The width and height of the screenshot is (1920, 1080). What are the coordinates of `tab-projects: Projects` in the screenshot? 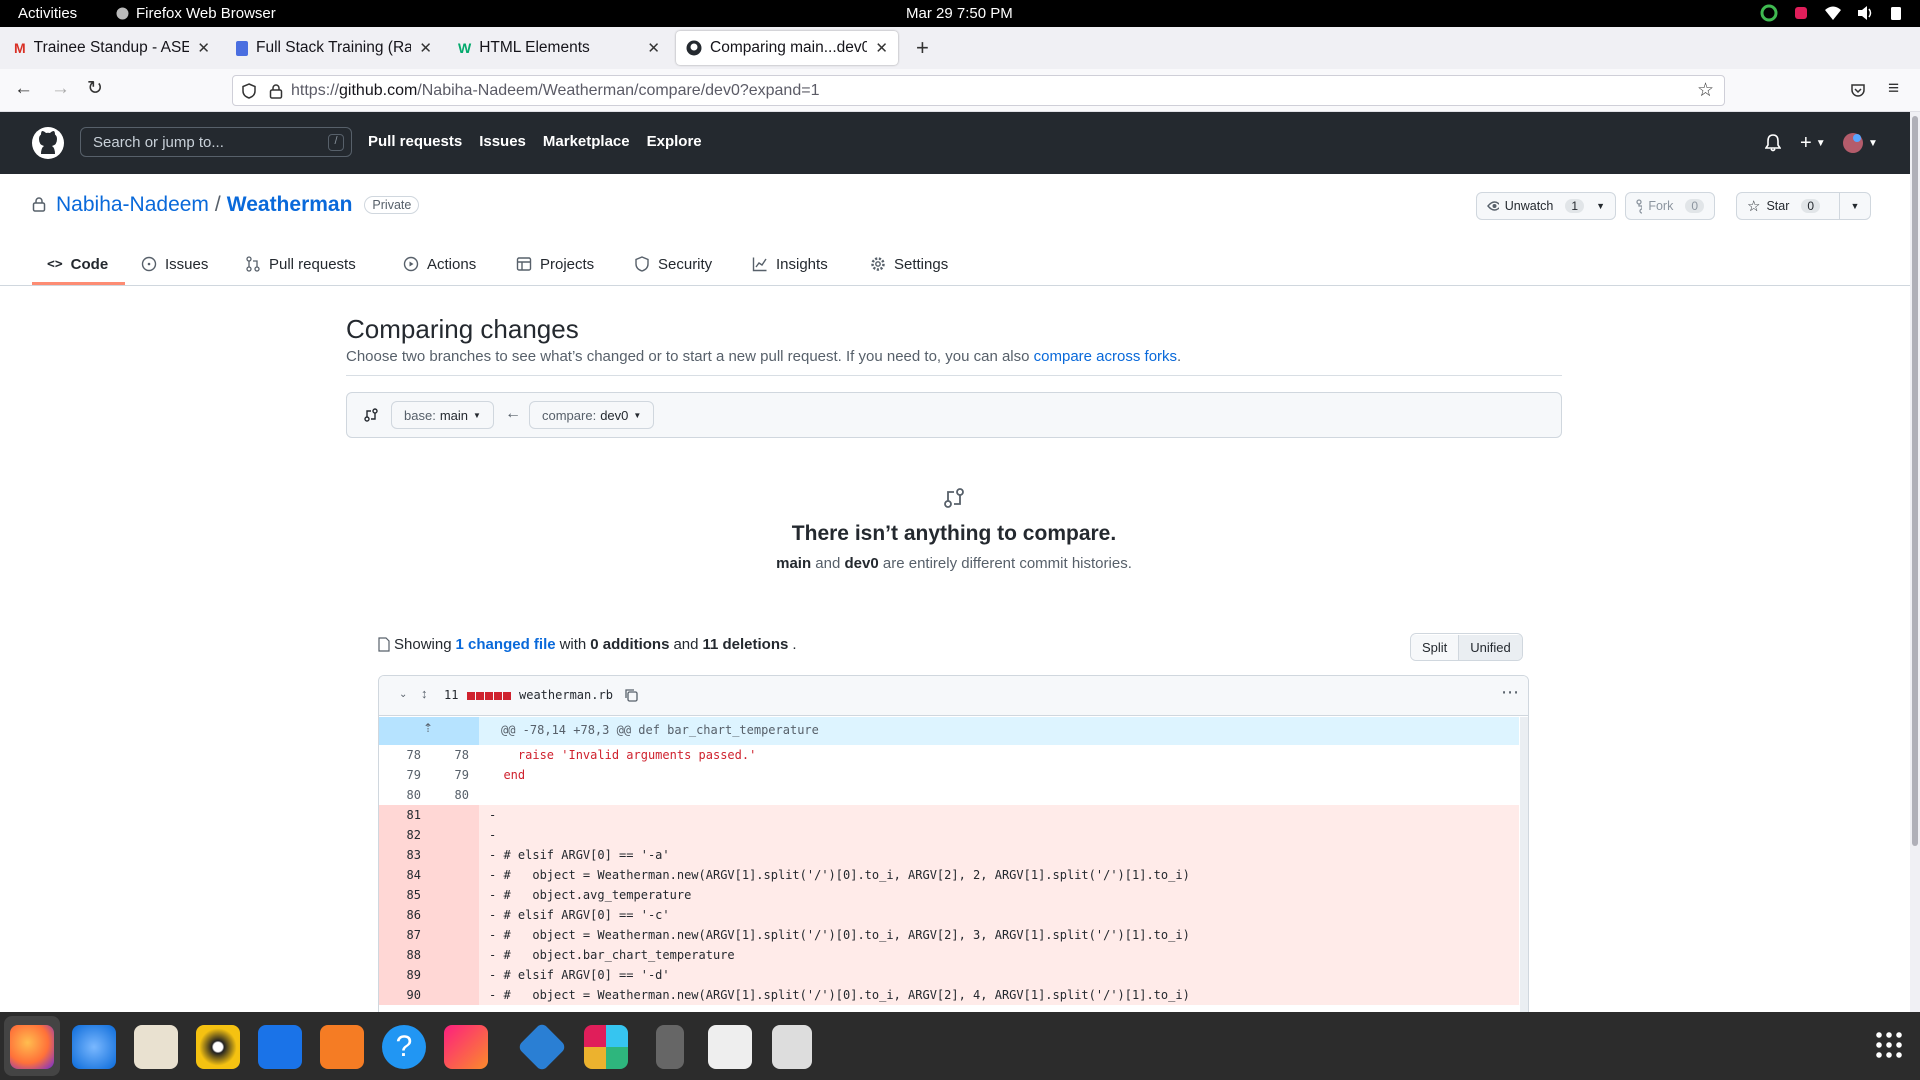 It's located at (555, 264).